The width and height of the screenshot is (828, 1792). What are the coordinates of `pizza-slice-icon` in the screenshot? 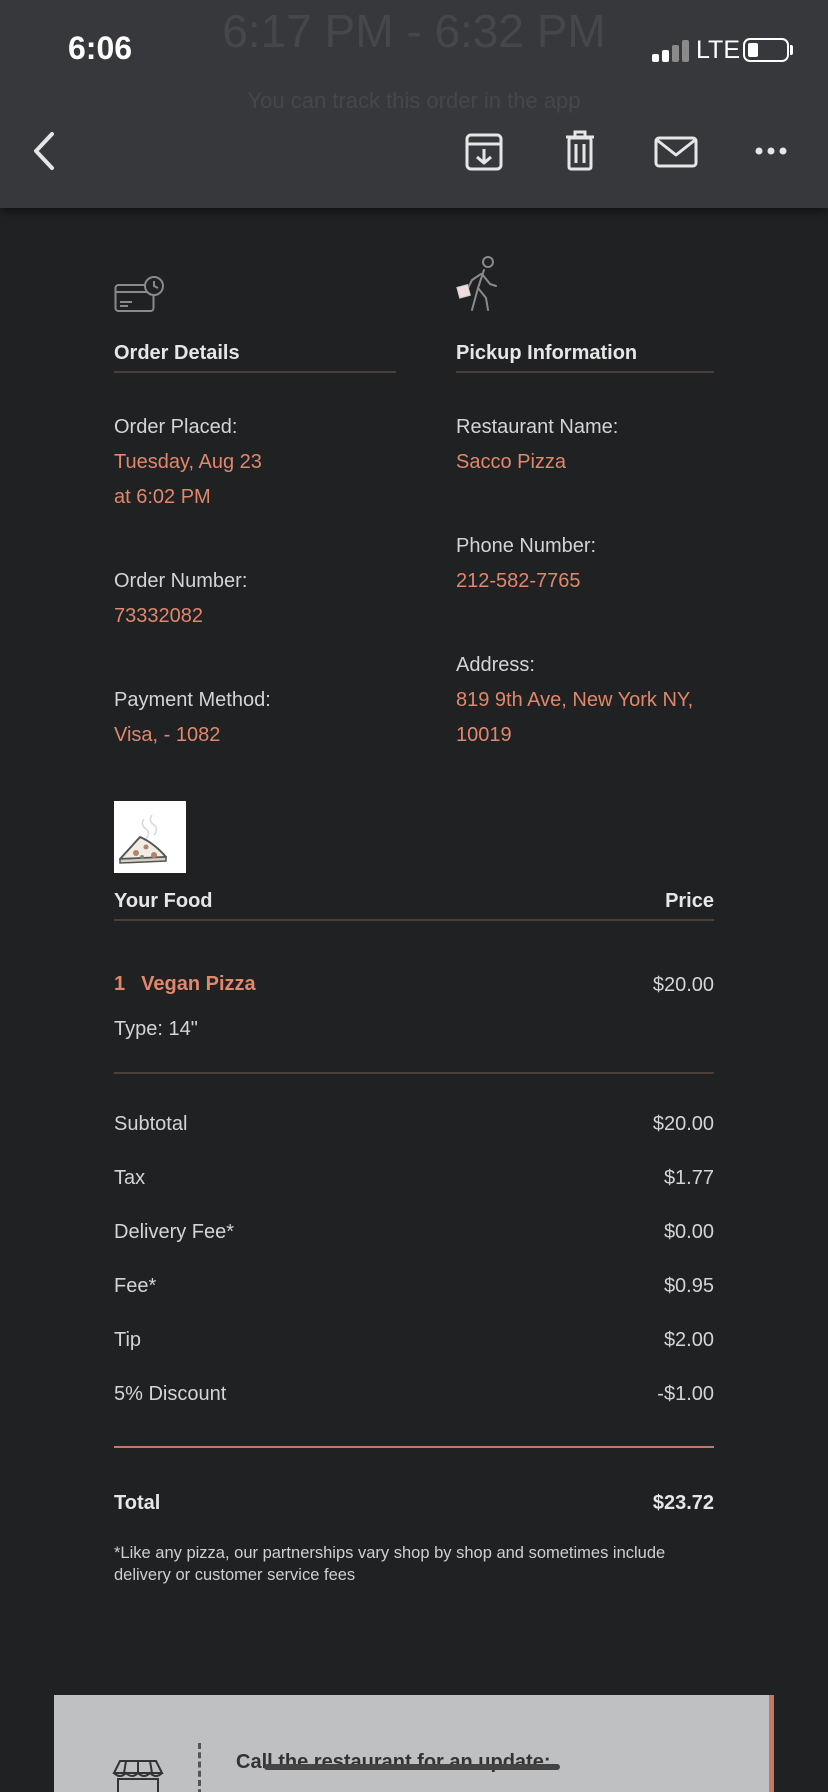 It's located at (150, 837).